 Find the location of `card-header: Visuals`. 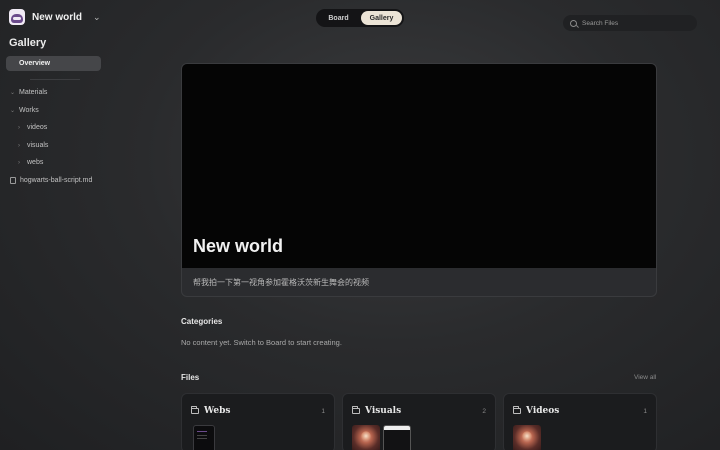

card-header: Visuals is located at coordinates (376, 411).